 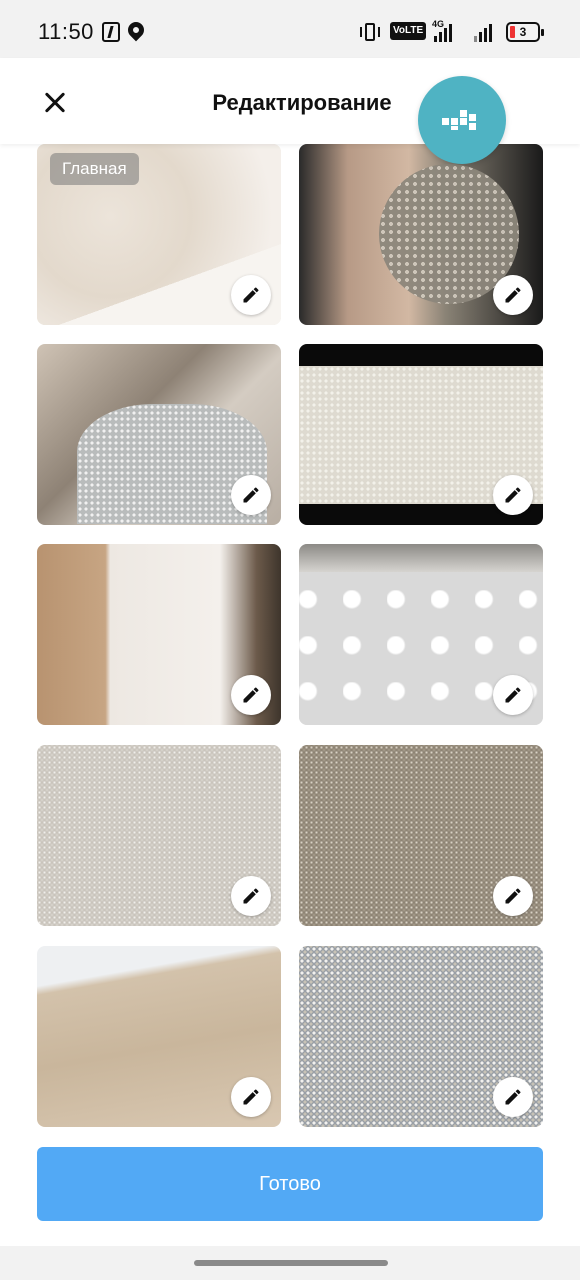 What do you see at coordinates (443, 32) in the screenshot?
I see `signal-icon-sim1` at bounding box center [443, 32].